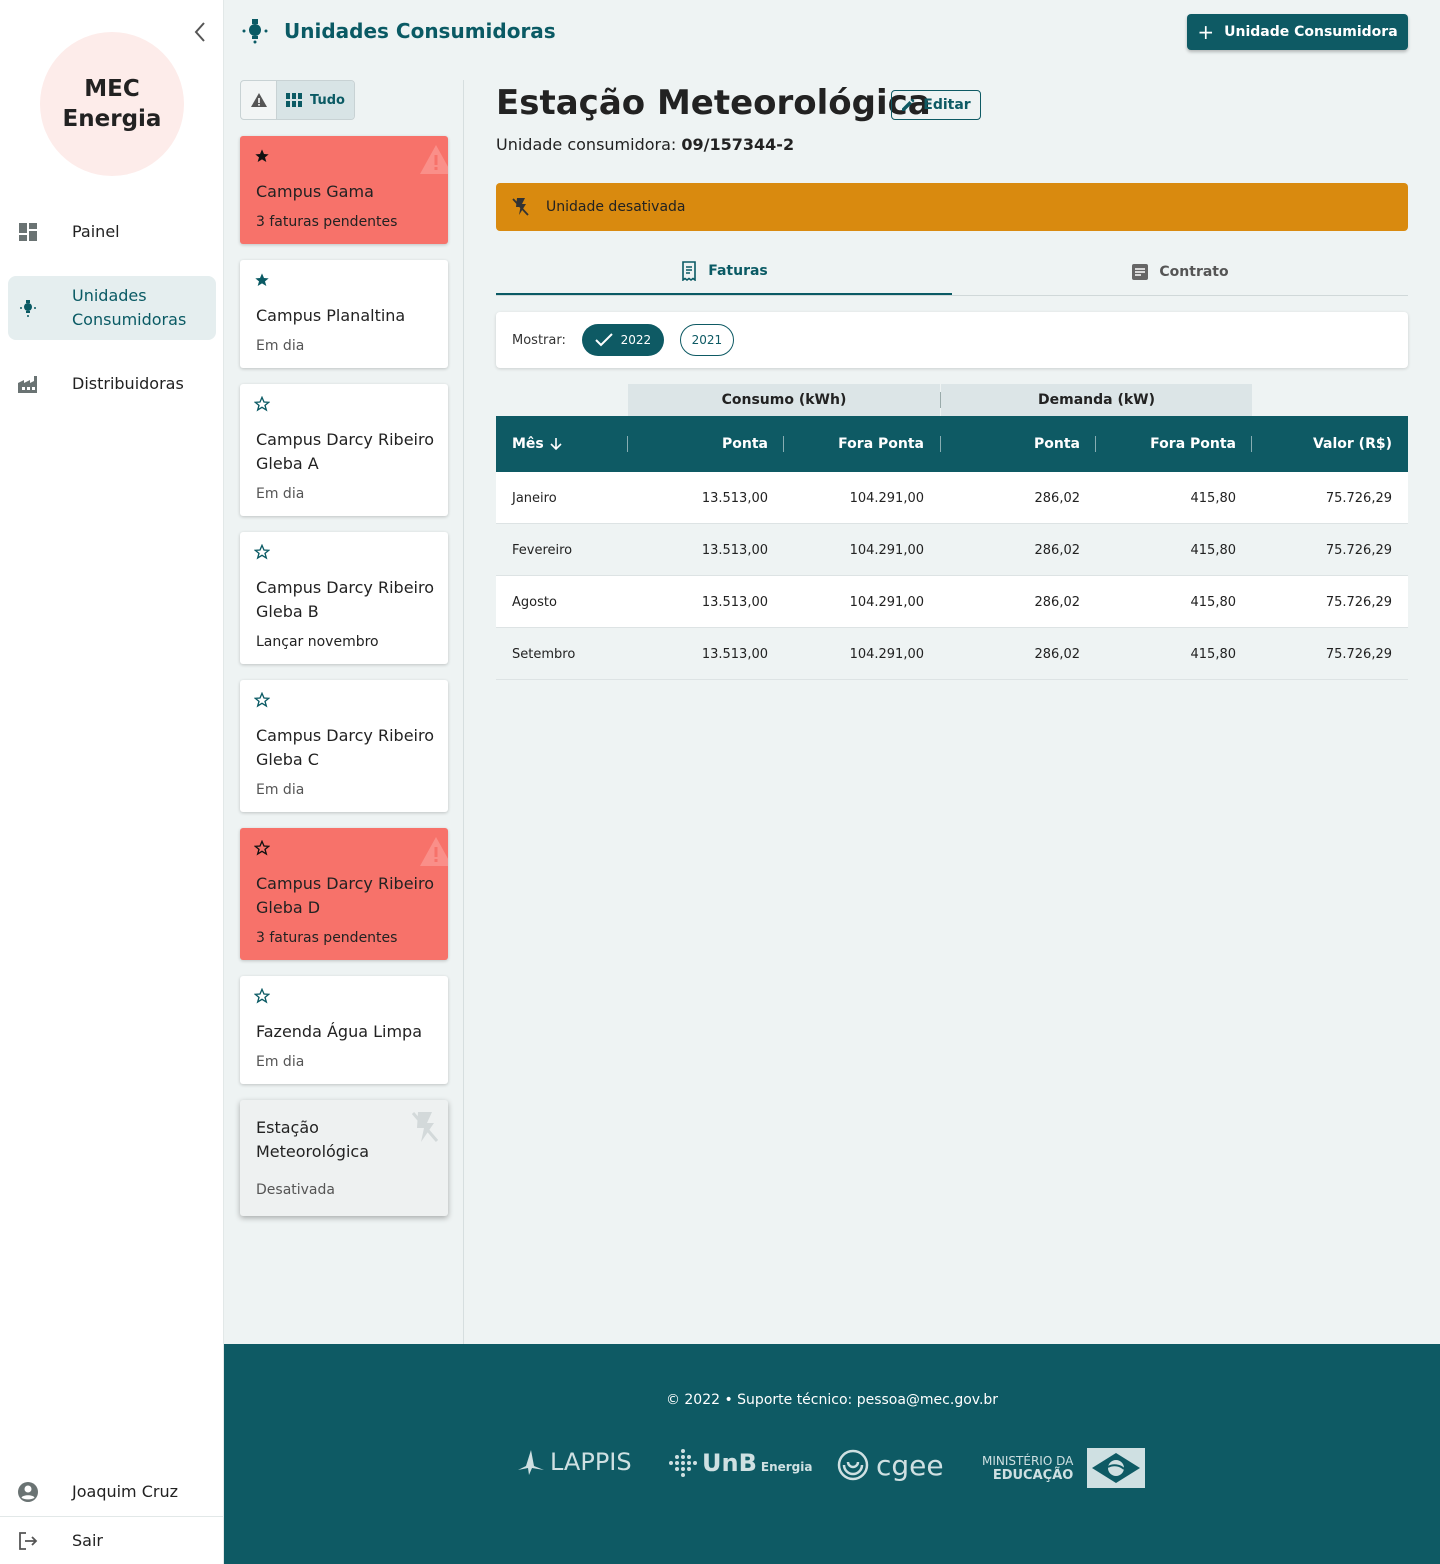 Image resolution: width=1440 pixels, height=1564 pixels. I want to click on column-header-valor: Valor (R$), so click(1352, 444).